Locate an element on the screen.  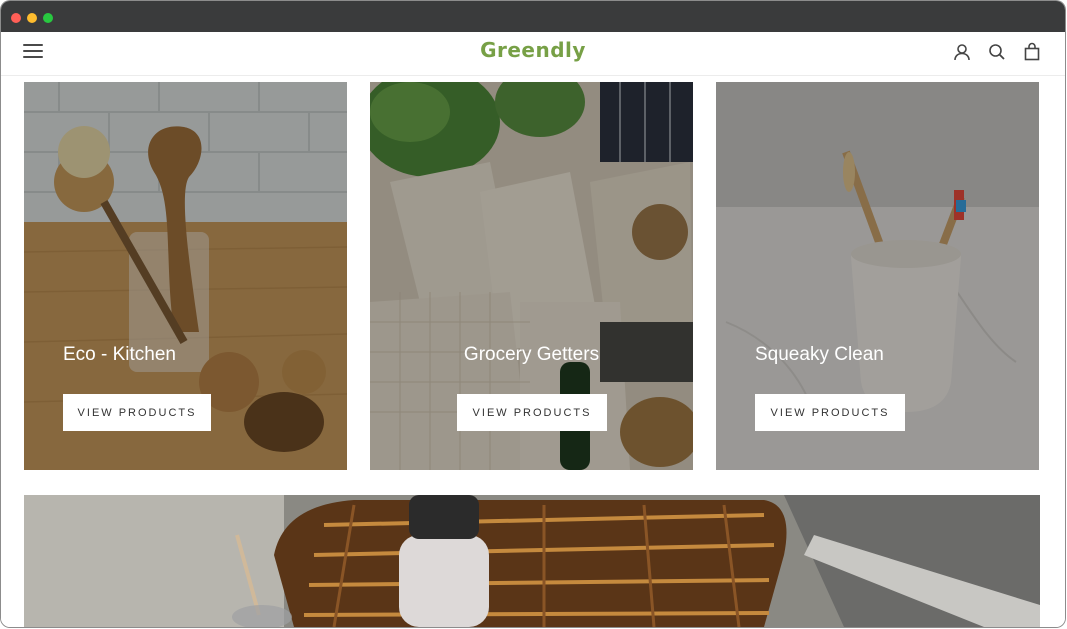
site-logo: Greendly is located at coordinates (533, 50).